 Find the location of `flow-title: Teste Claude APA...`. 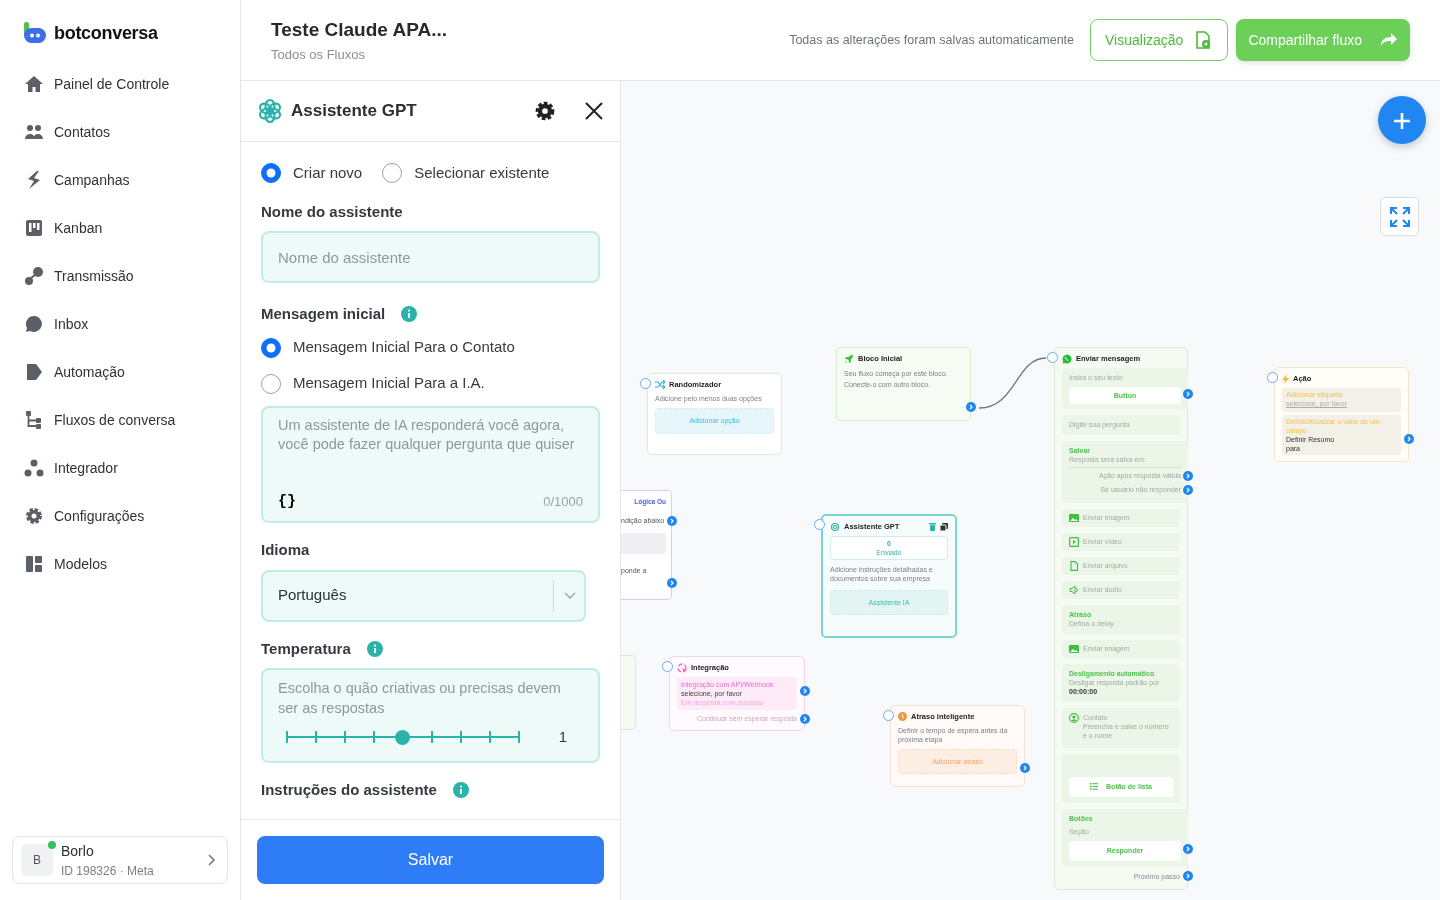

flow-title: Teste Claude APA... is located at coordinates (359, 30).